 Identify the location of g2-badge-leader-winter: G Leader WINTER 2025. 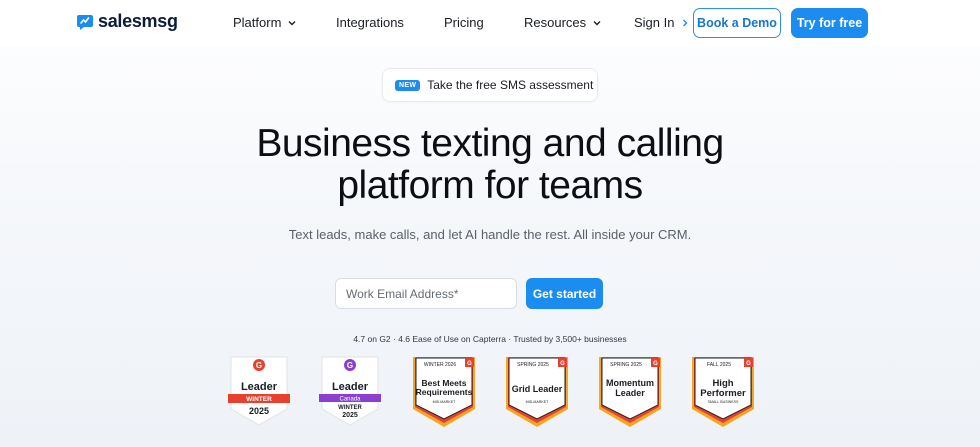
(259, 391).